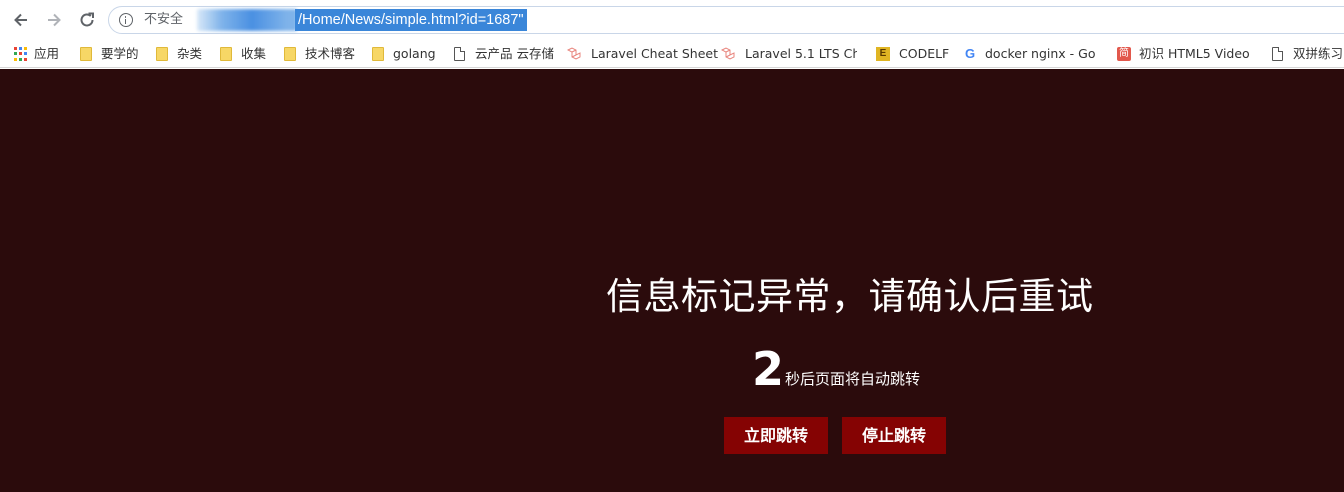 The height and width of the screenshot is (492, 1344). Describe the element at coordinates (254, 53) in the screenshot. I see `bookmark-label: 收集` at that location.